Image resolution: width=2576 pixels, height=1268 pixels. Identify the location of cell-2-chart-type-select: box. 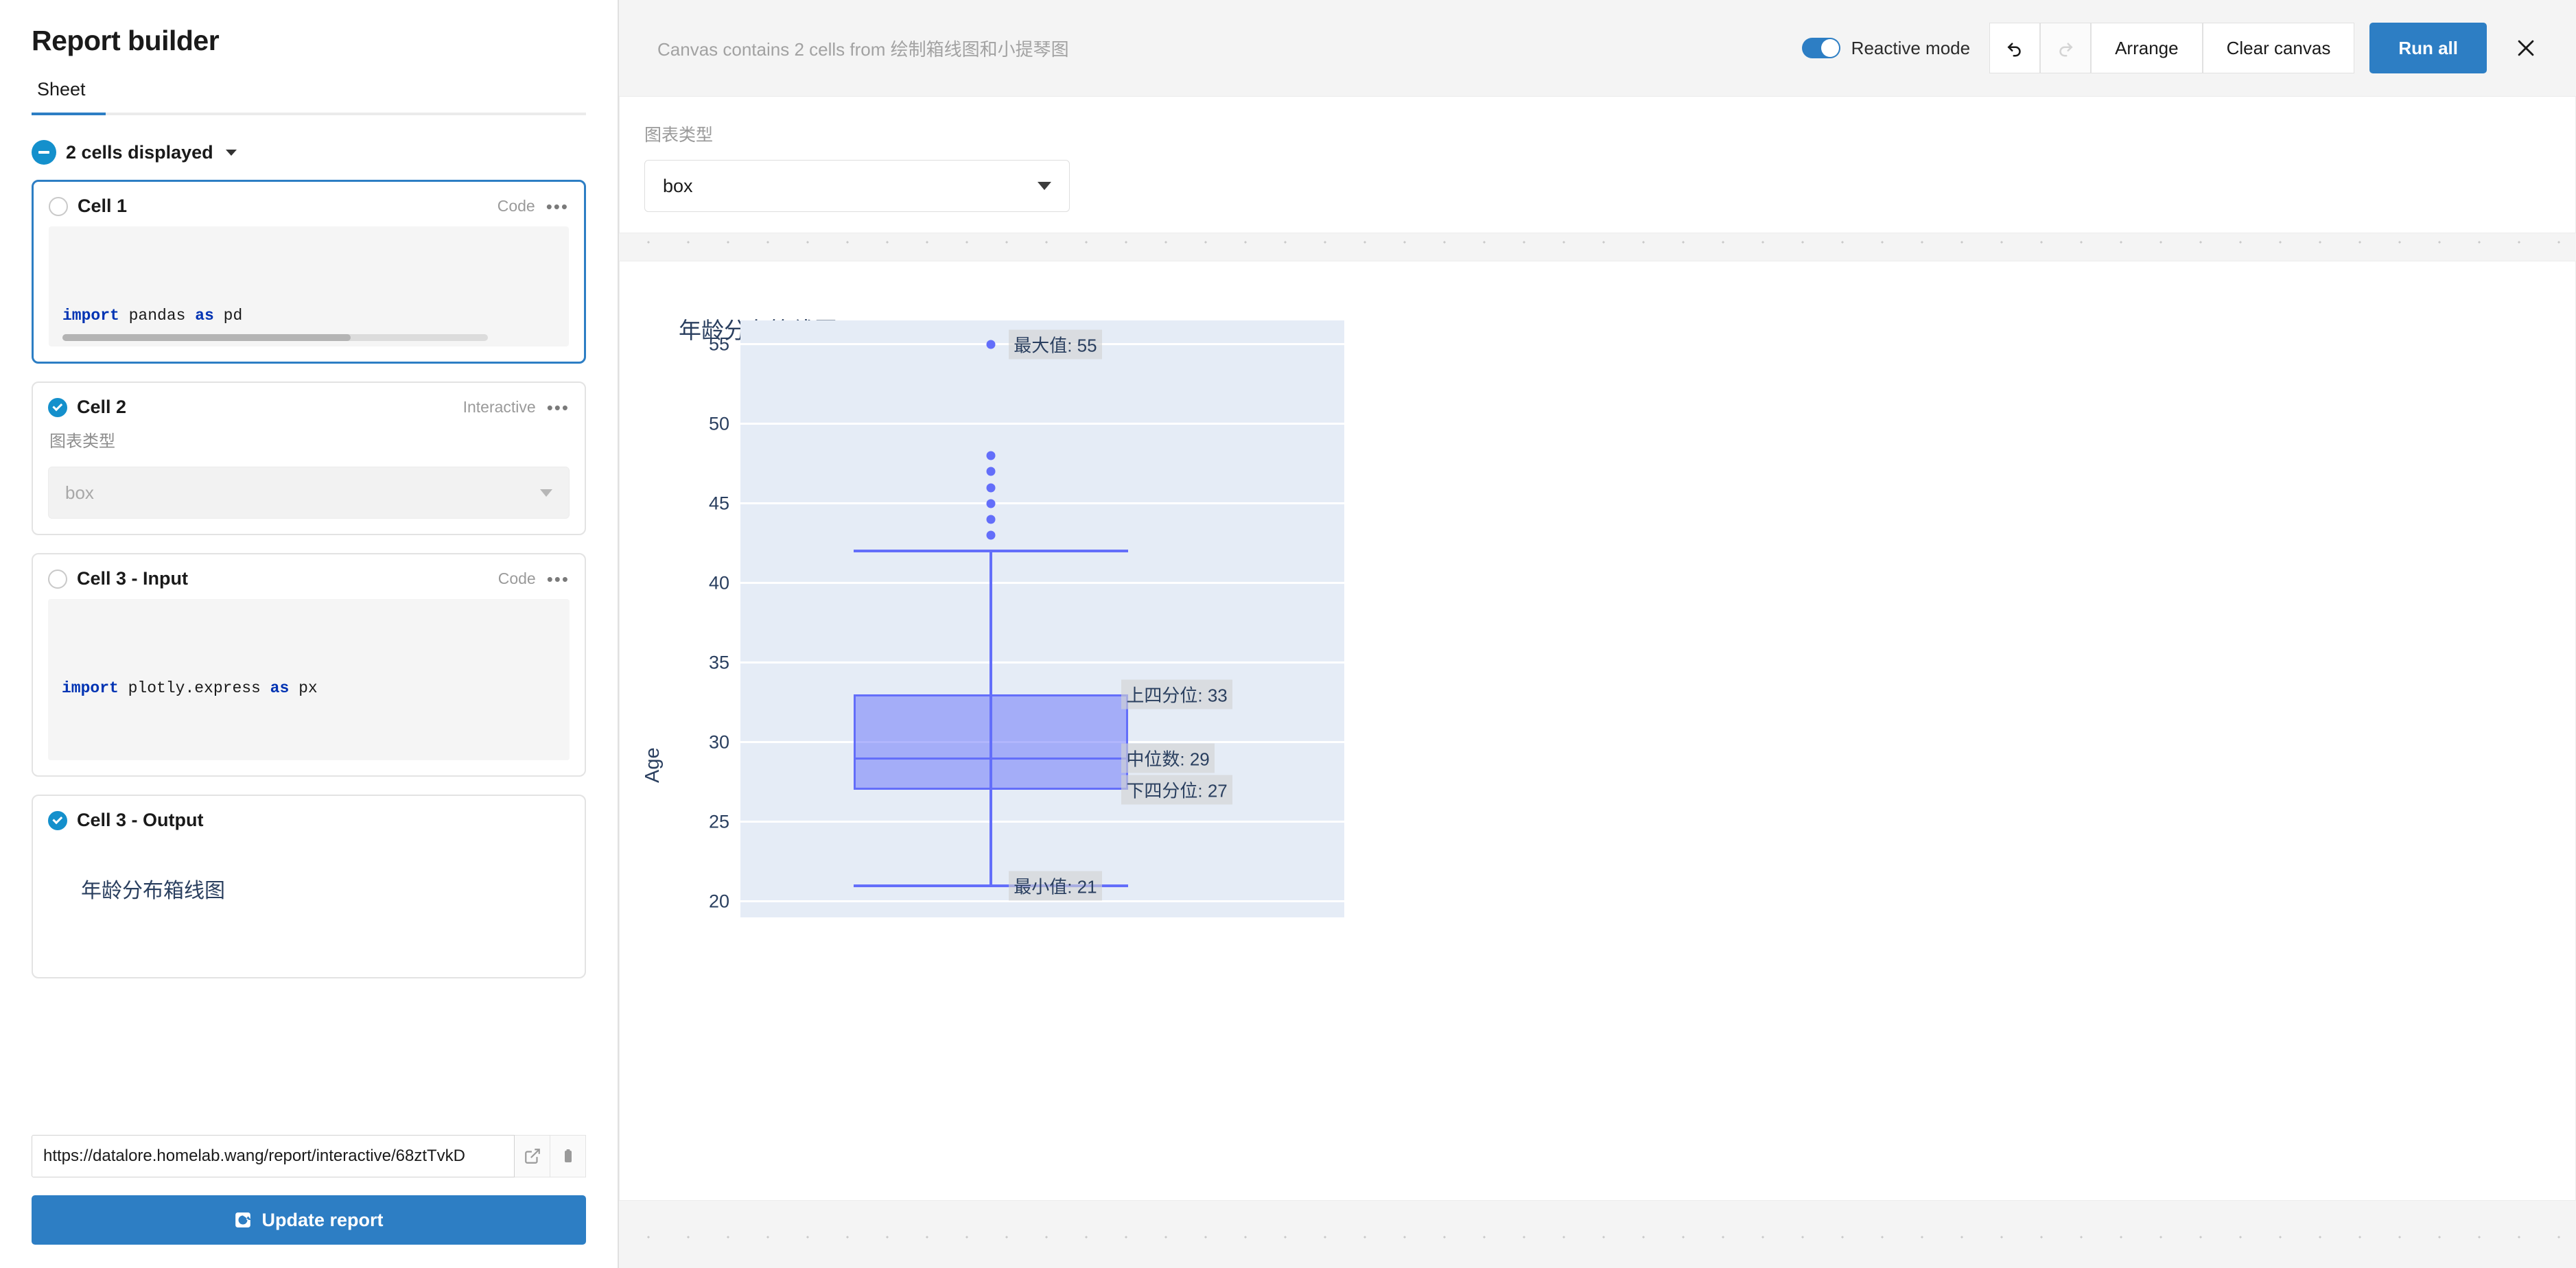
(309, 493).